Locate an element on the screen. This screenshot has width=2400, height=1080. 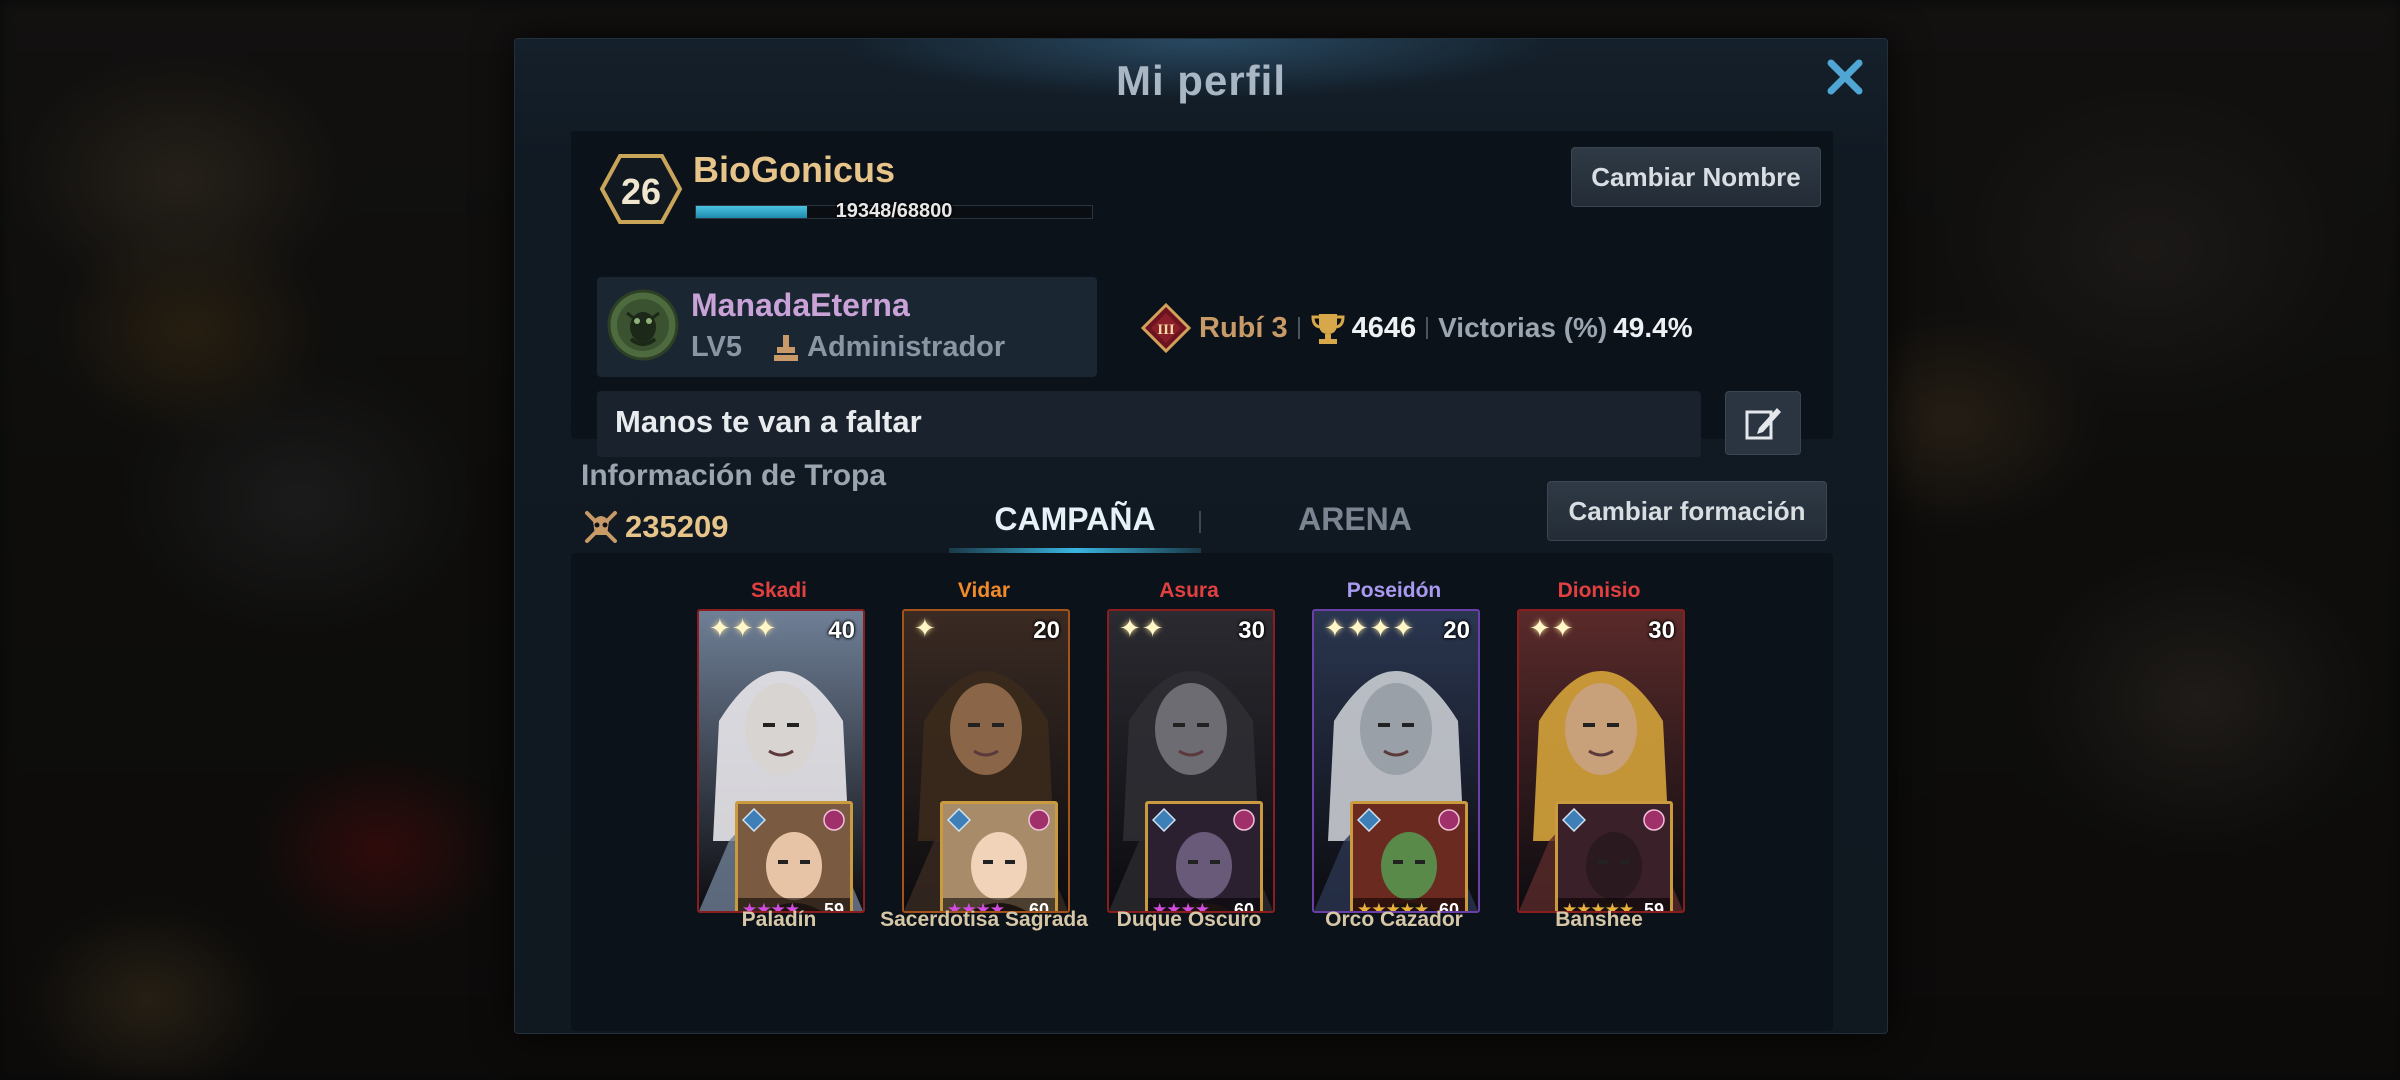
change-formation-button: Cambiar formación is located at coordinates (1687, 511).